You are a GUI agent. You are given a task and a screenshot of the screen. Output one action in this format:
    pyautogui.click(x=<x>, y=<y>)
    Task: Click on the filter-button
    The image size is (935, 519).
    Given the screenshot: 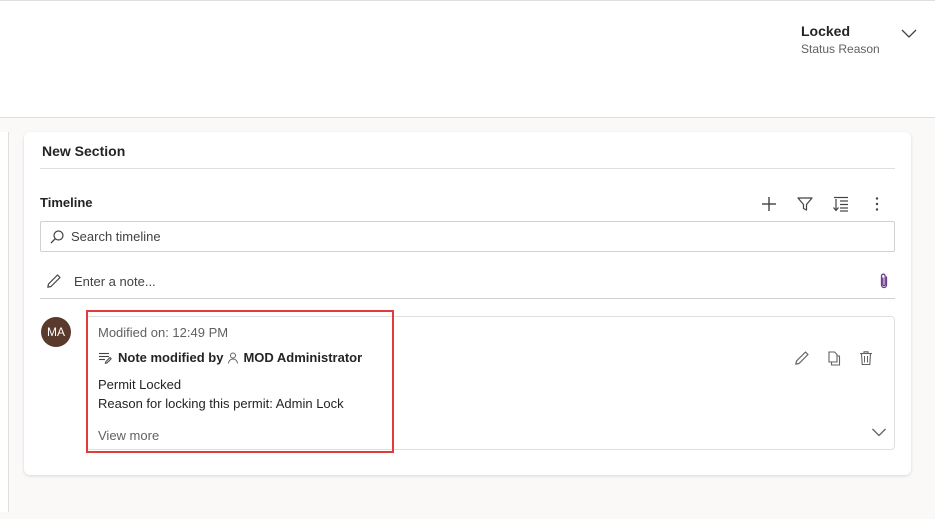 What is the action you would take?
    pyautogui.click(x=805, y=204)
    